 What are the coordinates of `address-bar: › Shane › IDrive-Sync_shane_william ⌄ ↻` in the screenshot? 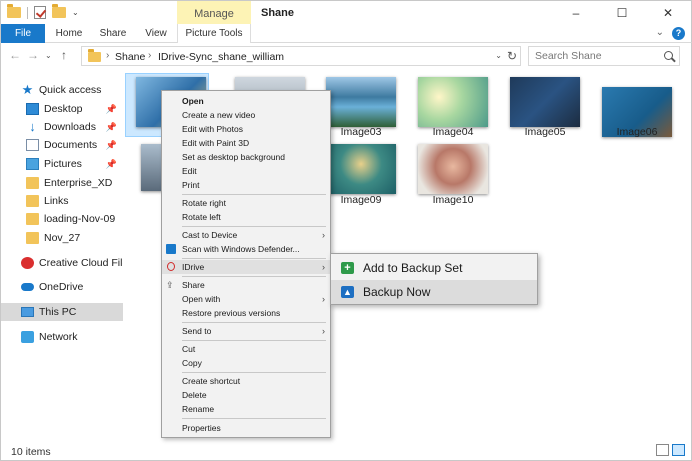 It's located at (301, 56).